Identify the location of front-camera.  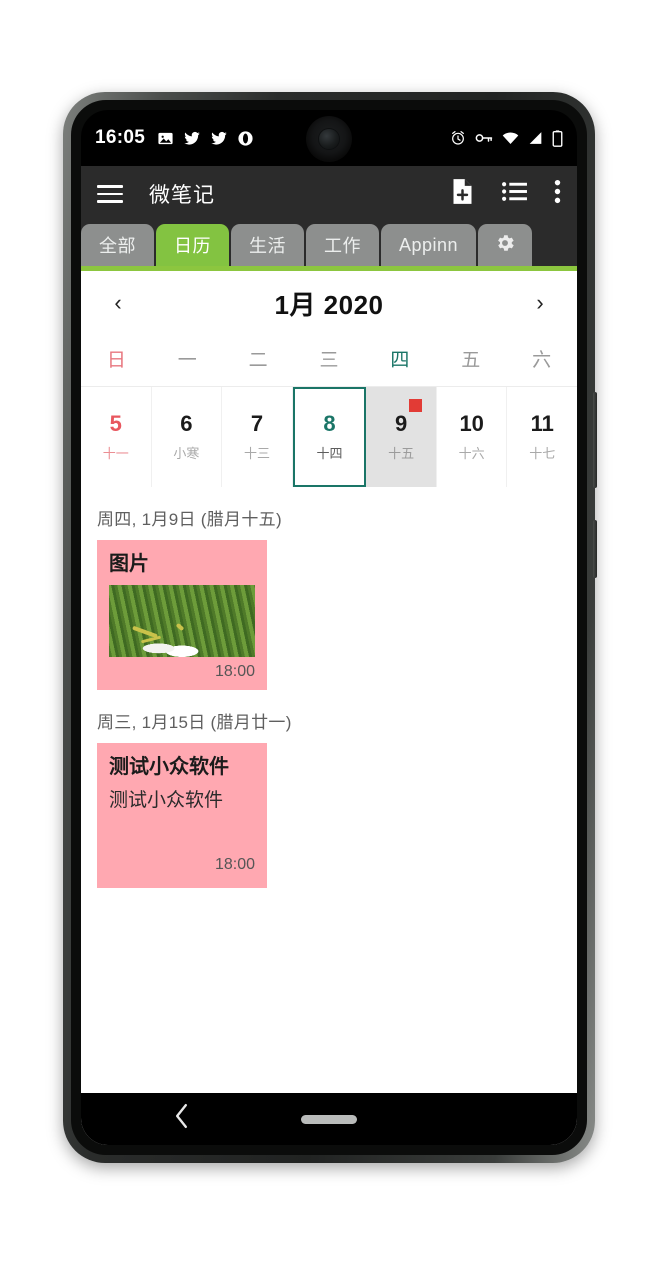
(329, 139).